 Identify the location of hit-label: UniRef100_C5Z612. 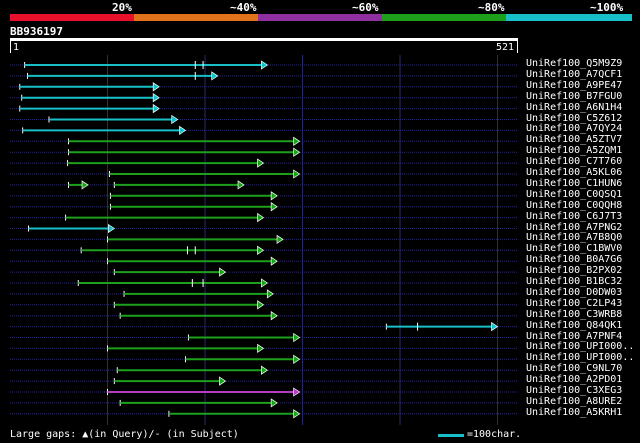
(574, 118).